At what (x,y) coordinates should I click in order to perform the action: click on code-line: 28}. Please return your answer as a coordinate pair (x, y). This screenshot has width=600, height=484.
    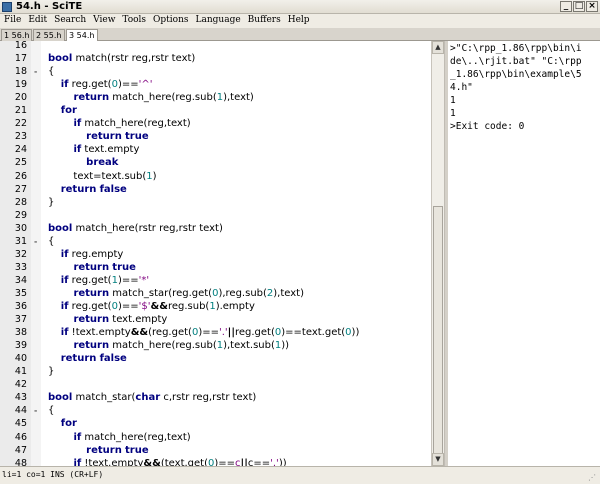
    Looking at the image, I should click on (215, 202).